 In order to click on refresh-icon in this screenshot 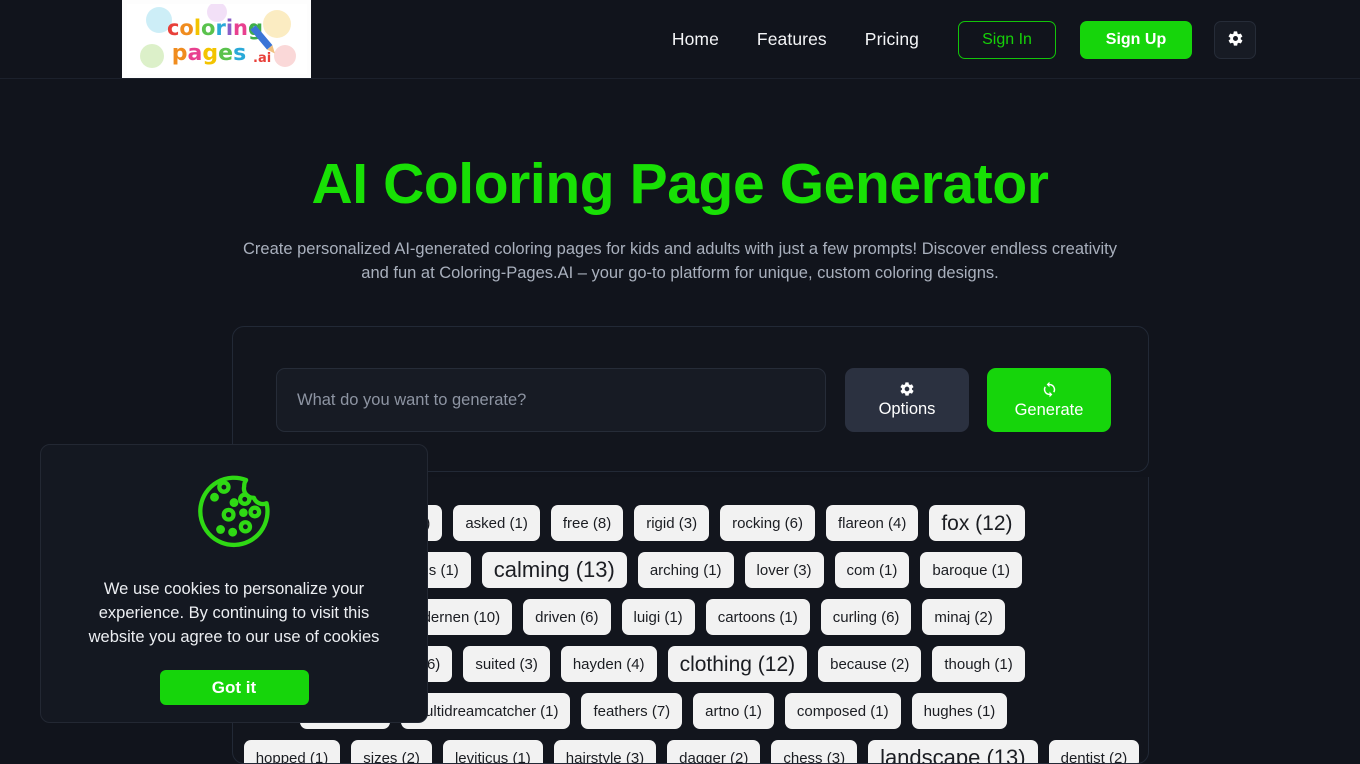, I will do `click(1049, 389)`.